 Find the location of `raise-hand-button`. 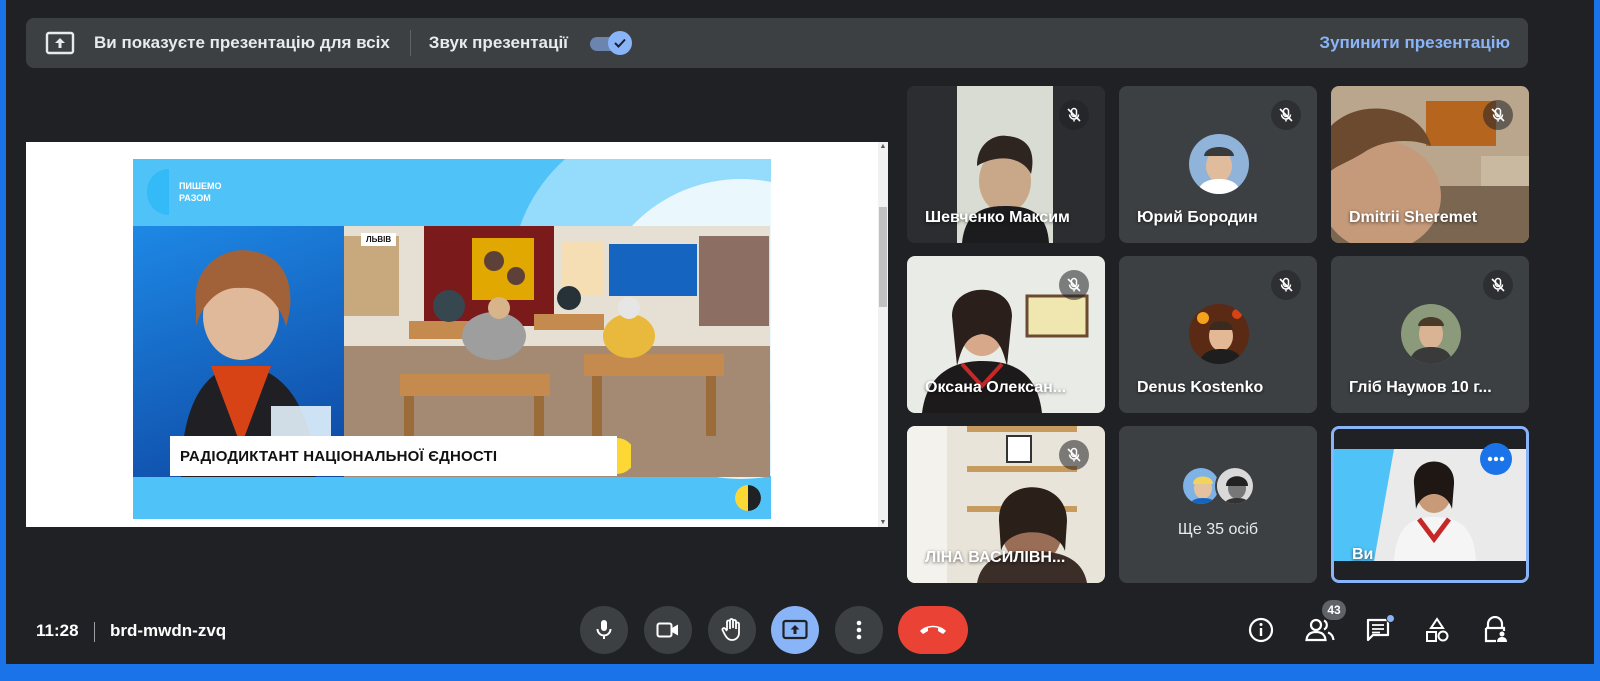

raise-hand-button is located at coordinates (732, 630).